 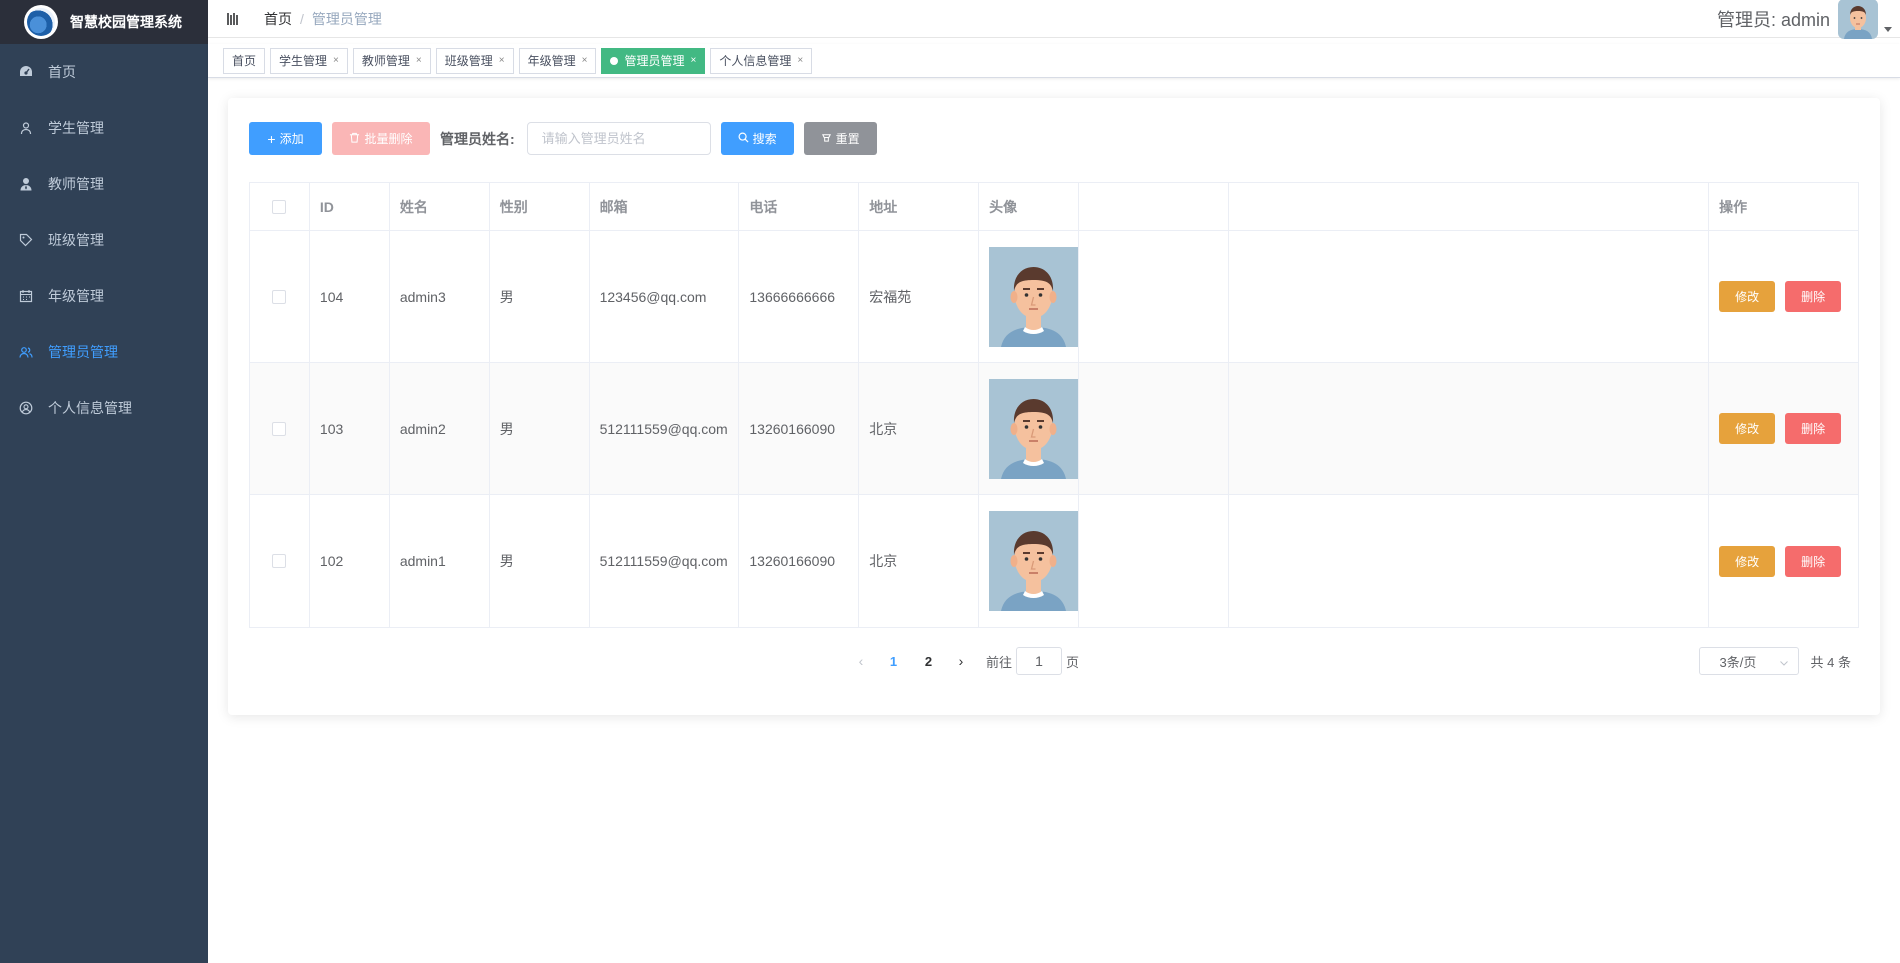 I want to click on breadcrumb: 首页 / 管理员管理, so click(x=323, y=19).